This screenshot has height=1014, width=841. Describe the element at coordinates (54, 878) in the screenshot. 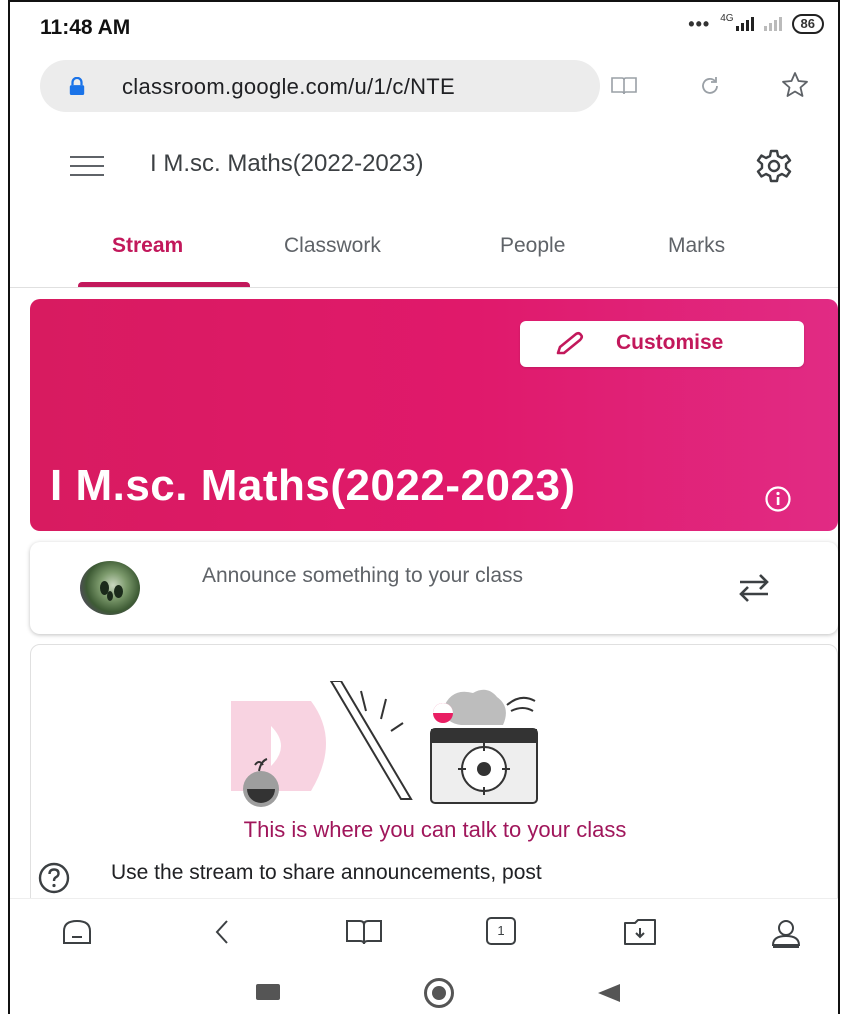

I see `help-icon` at that location.